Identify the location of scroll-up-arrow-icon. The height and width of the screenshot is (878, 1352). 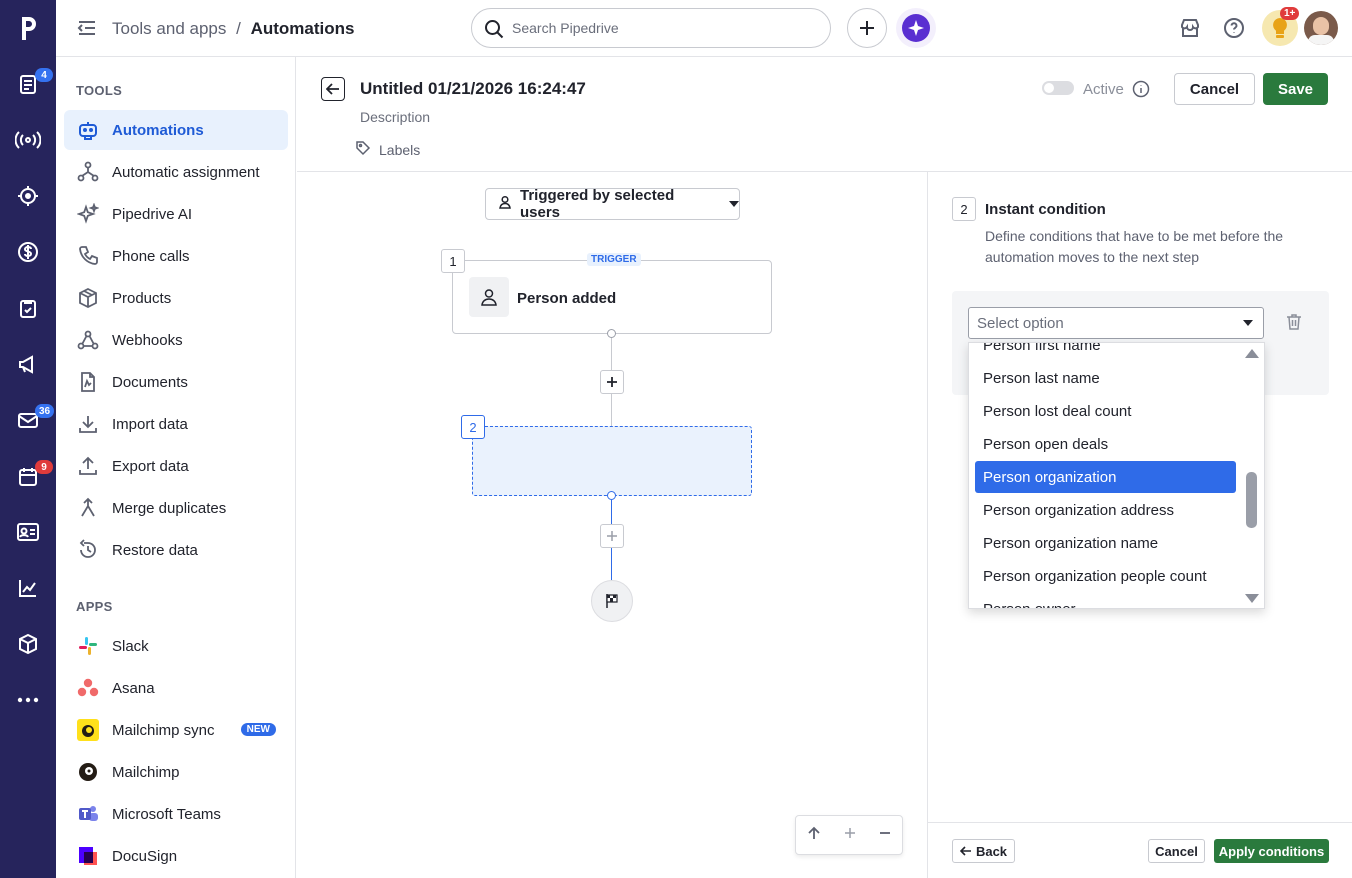
(1252, 353).